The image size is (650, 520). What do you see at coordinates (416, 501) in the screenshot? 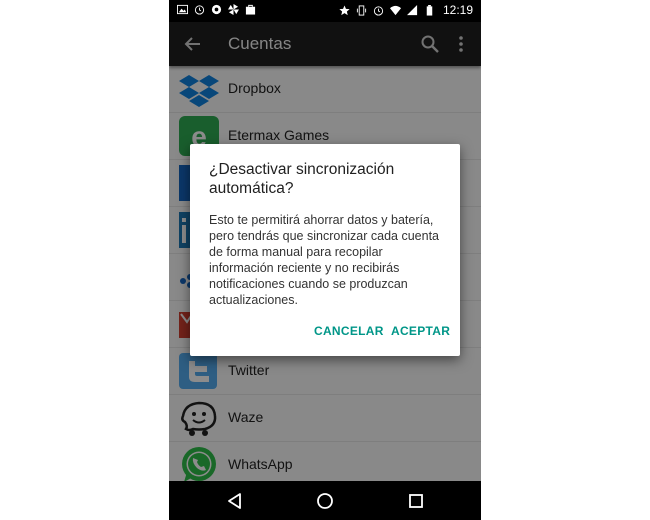
I see `nav-recents-icon` at bounding box center [416, 501].